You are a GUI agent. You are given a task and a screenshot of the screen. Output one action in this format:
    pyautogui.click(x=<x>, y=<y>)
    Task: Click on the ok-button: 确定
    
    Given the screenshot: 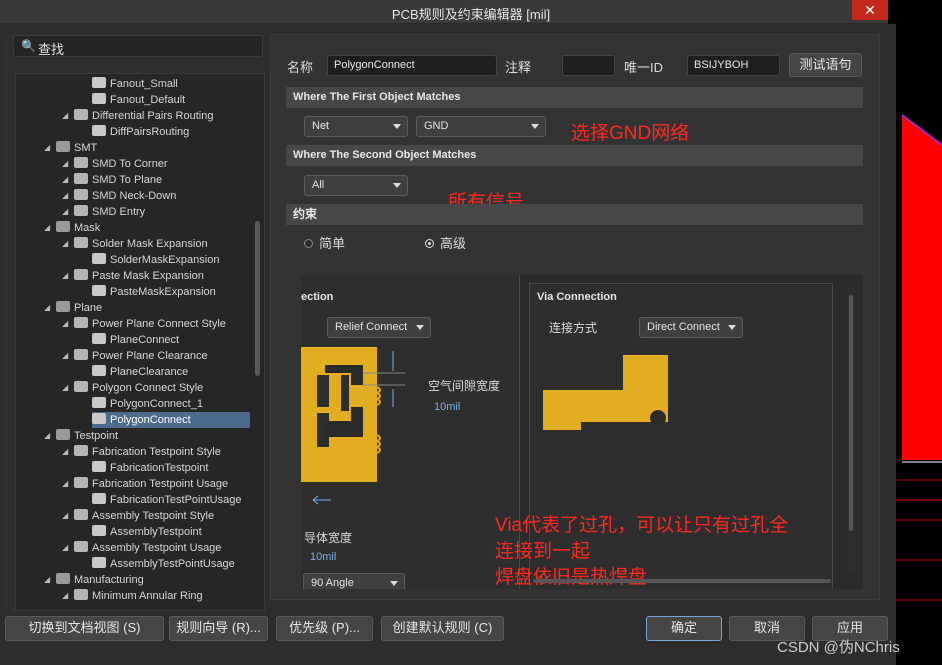 What is the action you would take?
    pyautogui.click(x=684, y=628)
    